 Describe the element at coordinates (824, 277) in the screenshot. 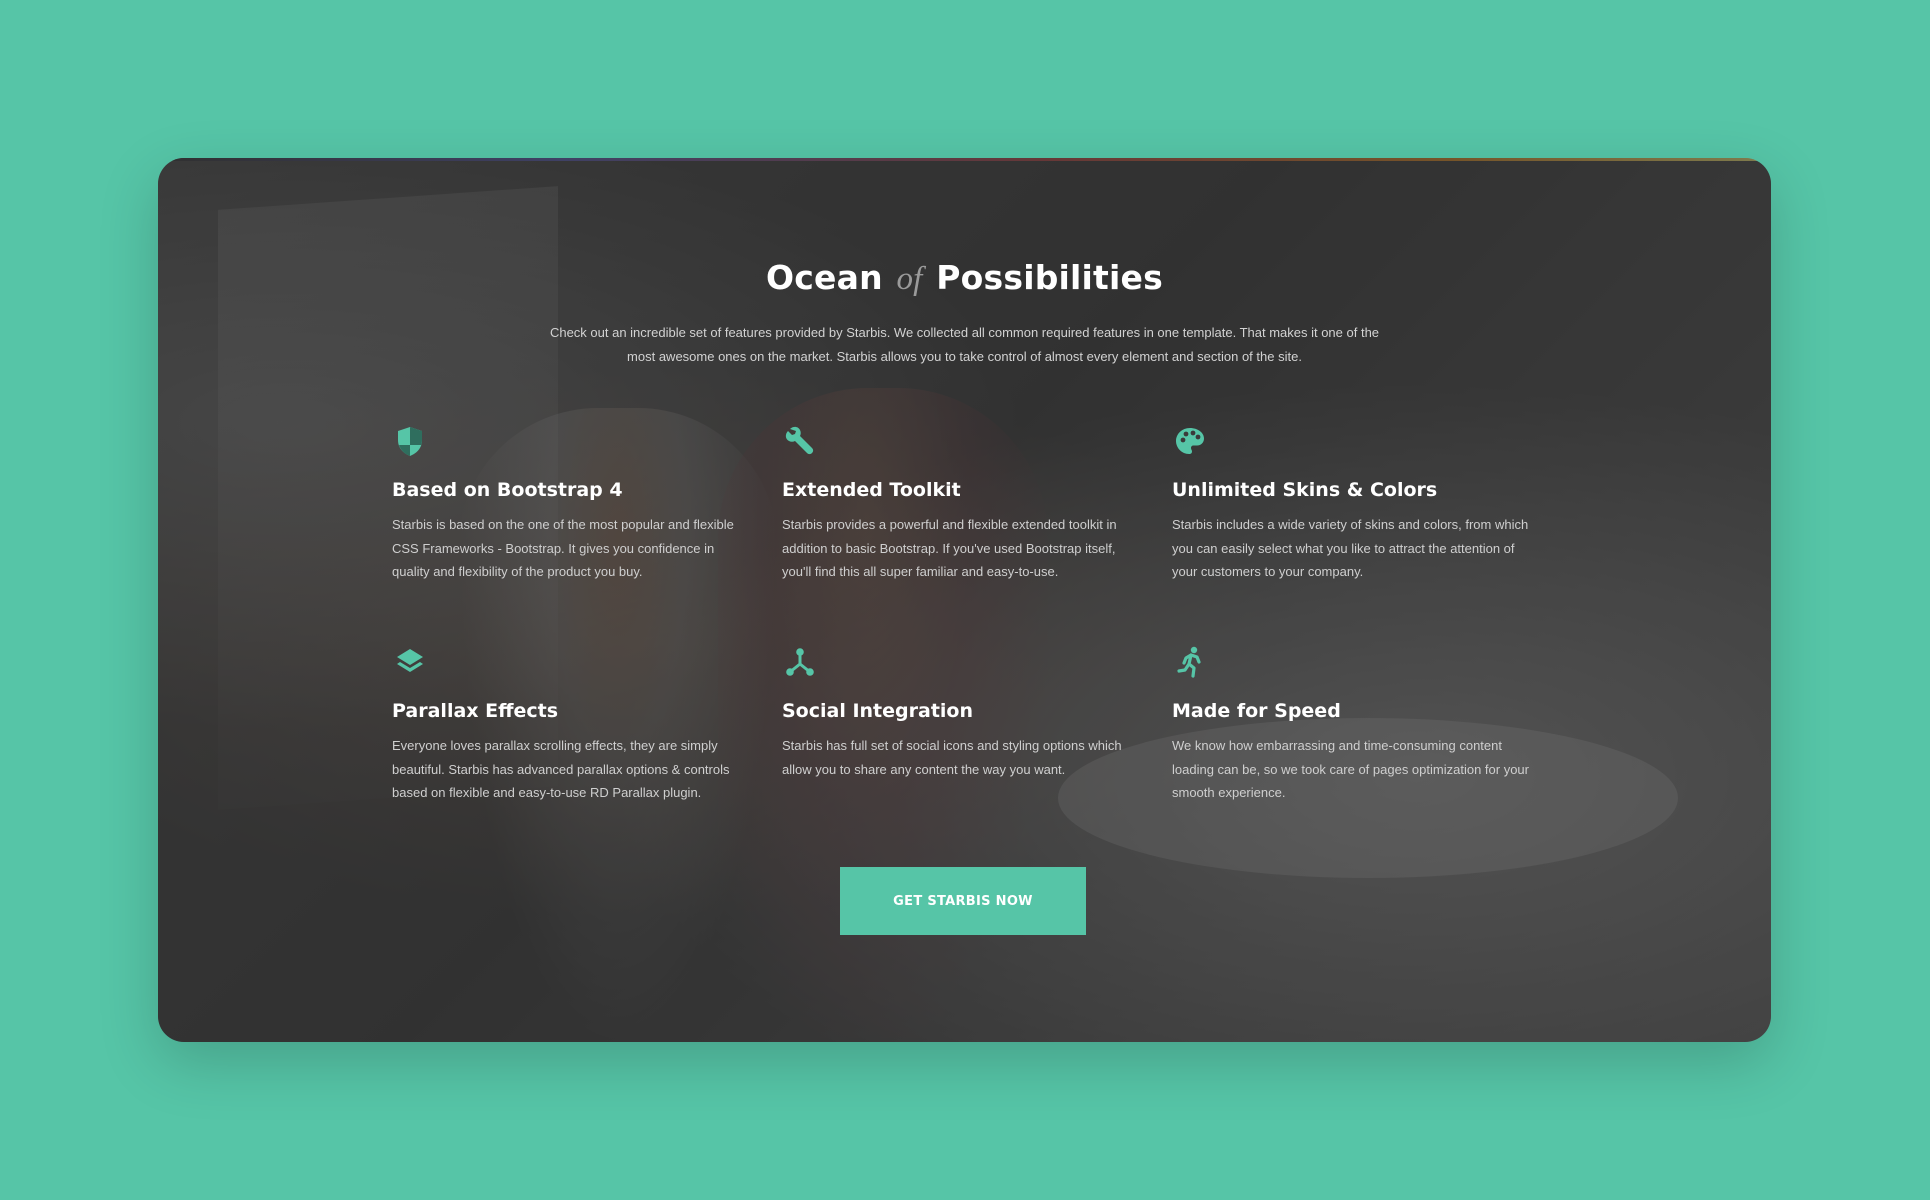

I see `title-part-1: Ocean` at that location.